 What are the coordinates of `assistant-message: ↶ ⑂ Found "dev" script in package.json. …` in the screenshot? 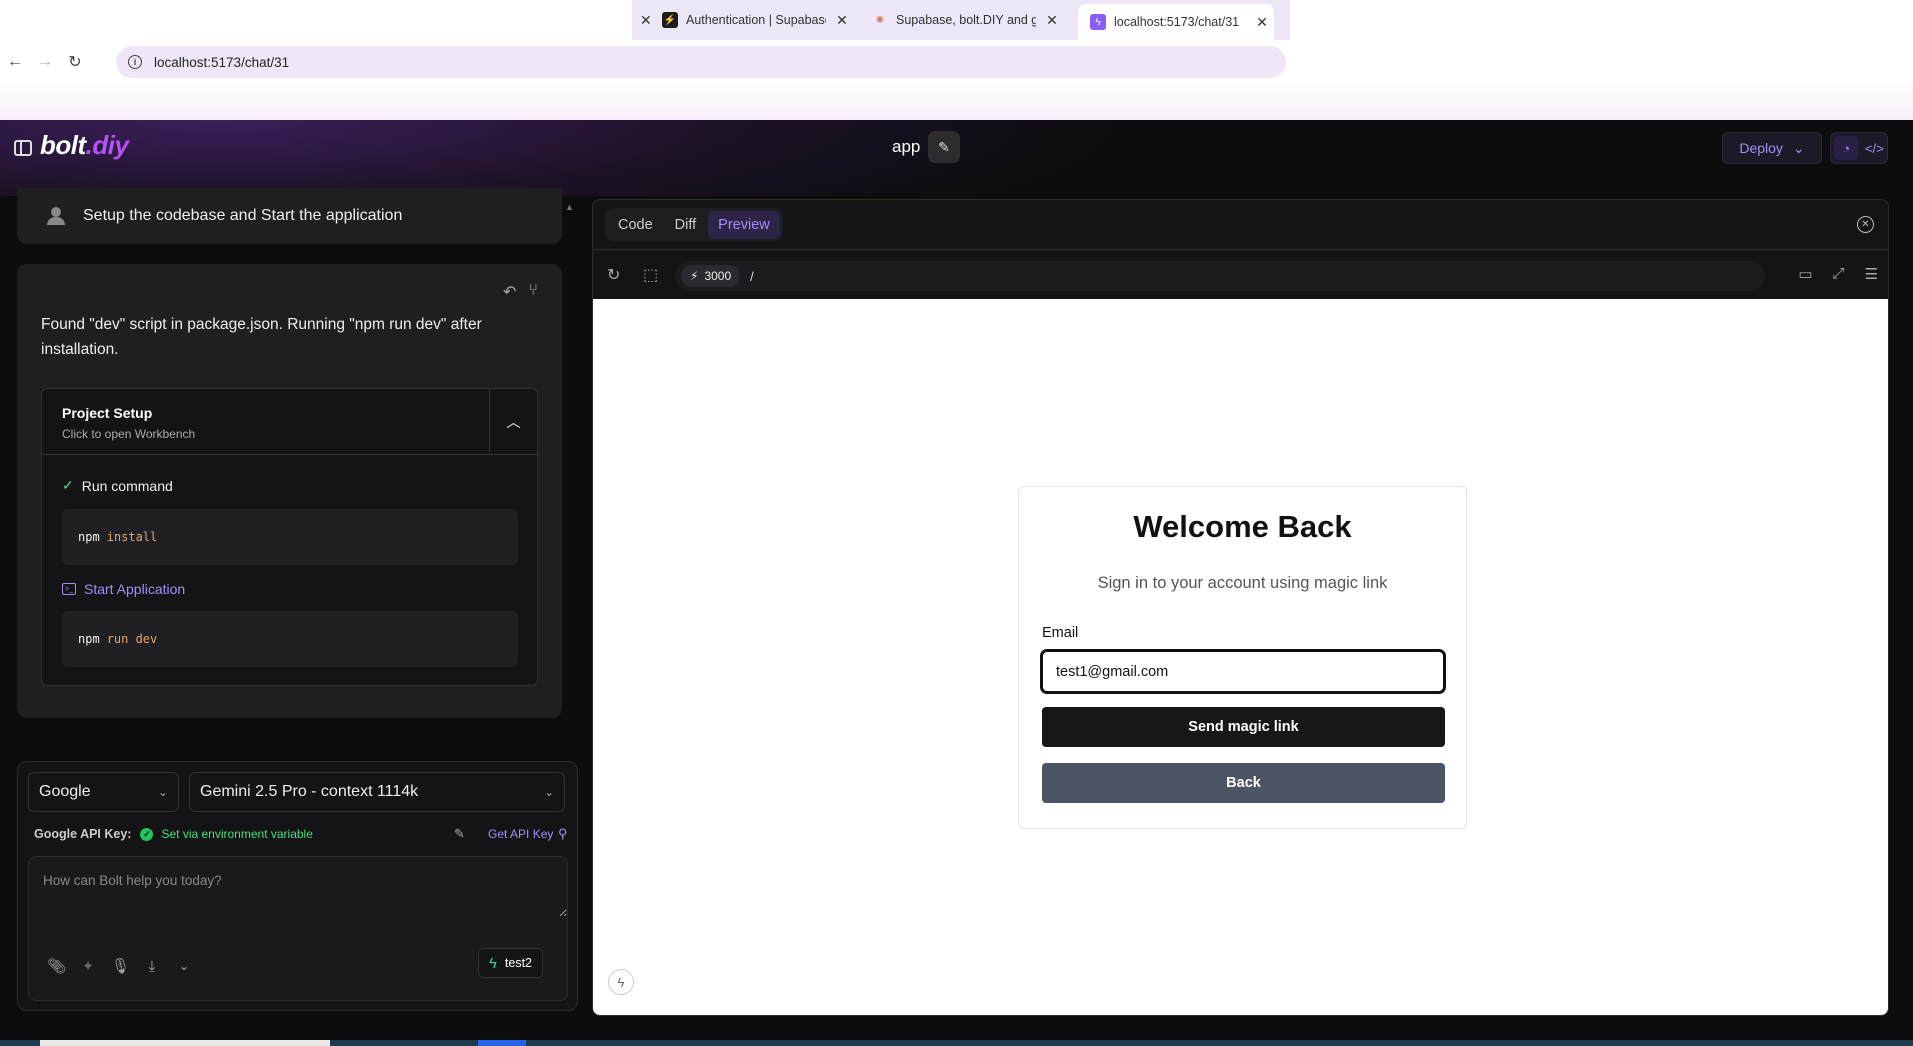 It's located at (289, 491).